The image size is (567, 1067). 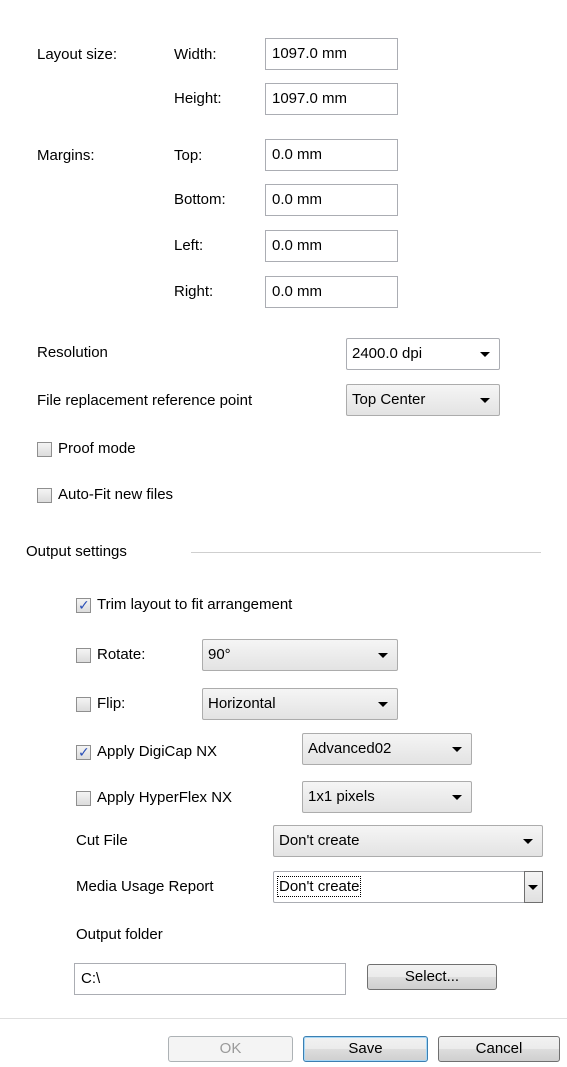 I want to click on digicap-checkbox: ✓, so click(x=83, y=752).